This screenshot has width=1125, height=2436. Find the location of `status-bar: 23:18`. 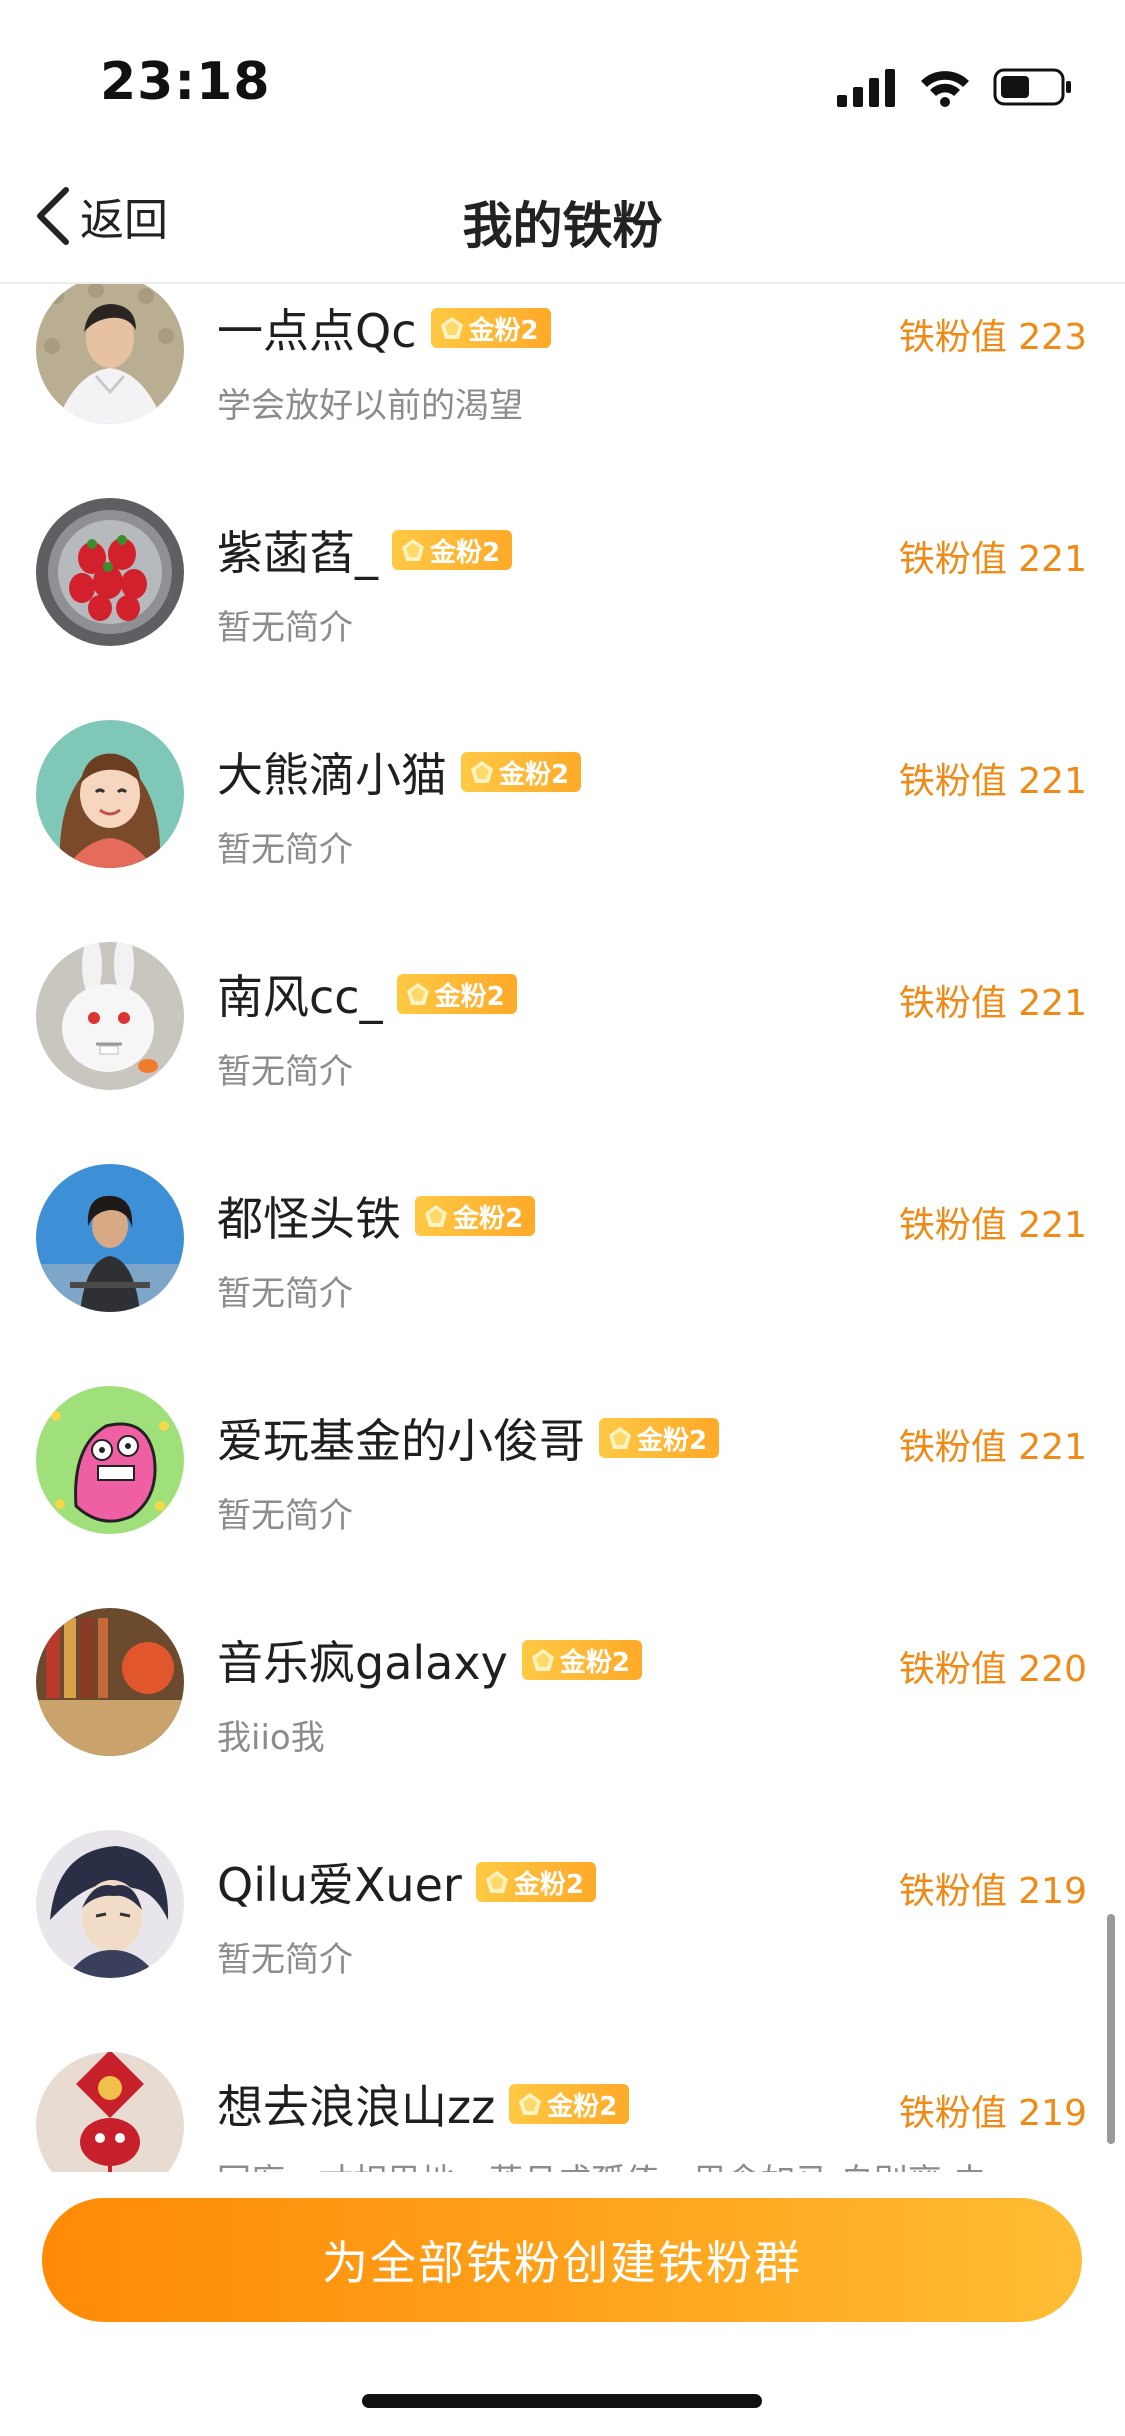

status-bar: 23:18 is located at coordinates (562, 75).